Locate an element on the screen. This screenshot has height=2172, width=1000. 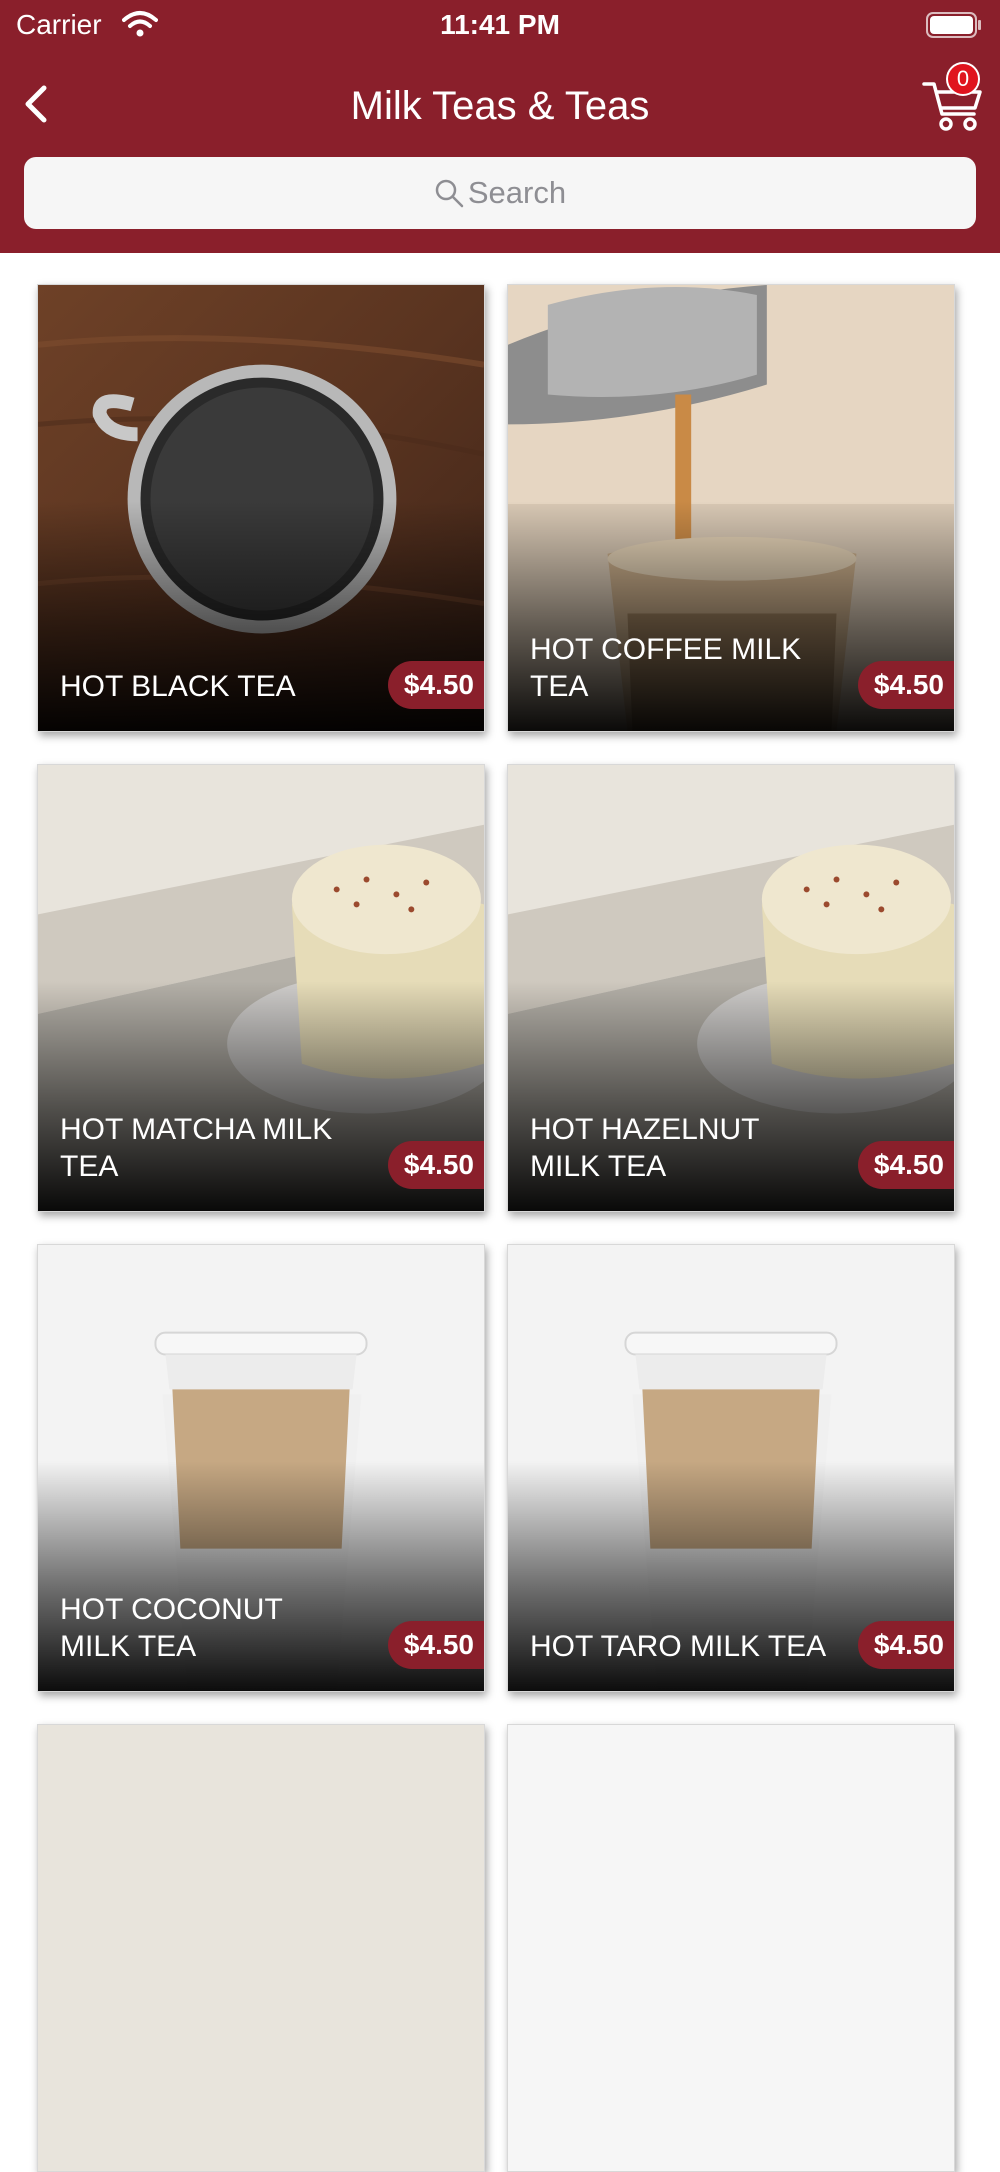
cart-count-badge: 0 is located at coordinates (963, 79).